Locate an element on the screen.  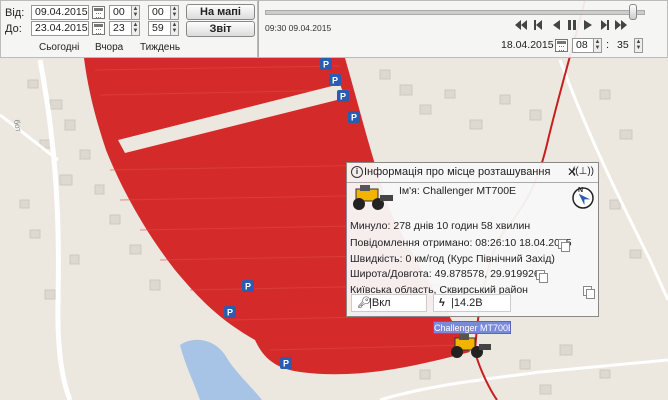
timeline-slider-thumb is located at coordinates (632, 12).